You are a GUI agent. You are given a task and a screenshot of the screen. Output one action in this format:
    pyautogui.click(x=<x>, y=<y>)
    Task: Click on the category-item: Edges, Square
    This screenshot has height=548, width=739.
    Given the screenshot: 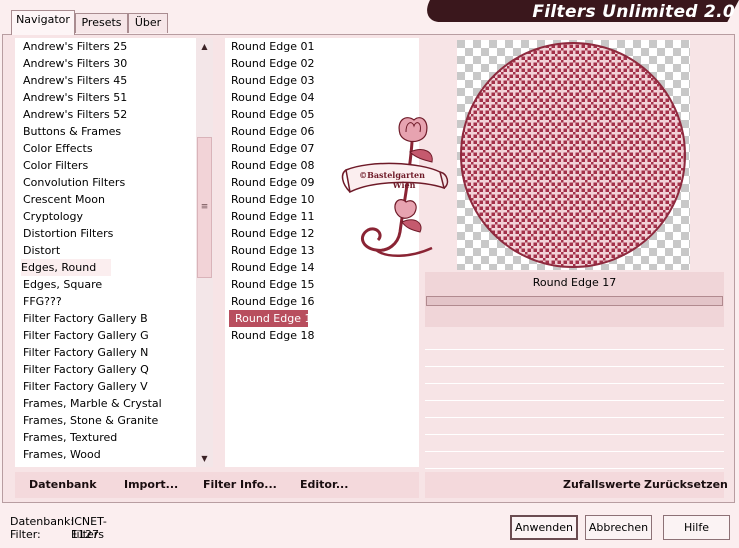 What is the action you would take?
    pyautogui.click(x=105, y=284)
    